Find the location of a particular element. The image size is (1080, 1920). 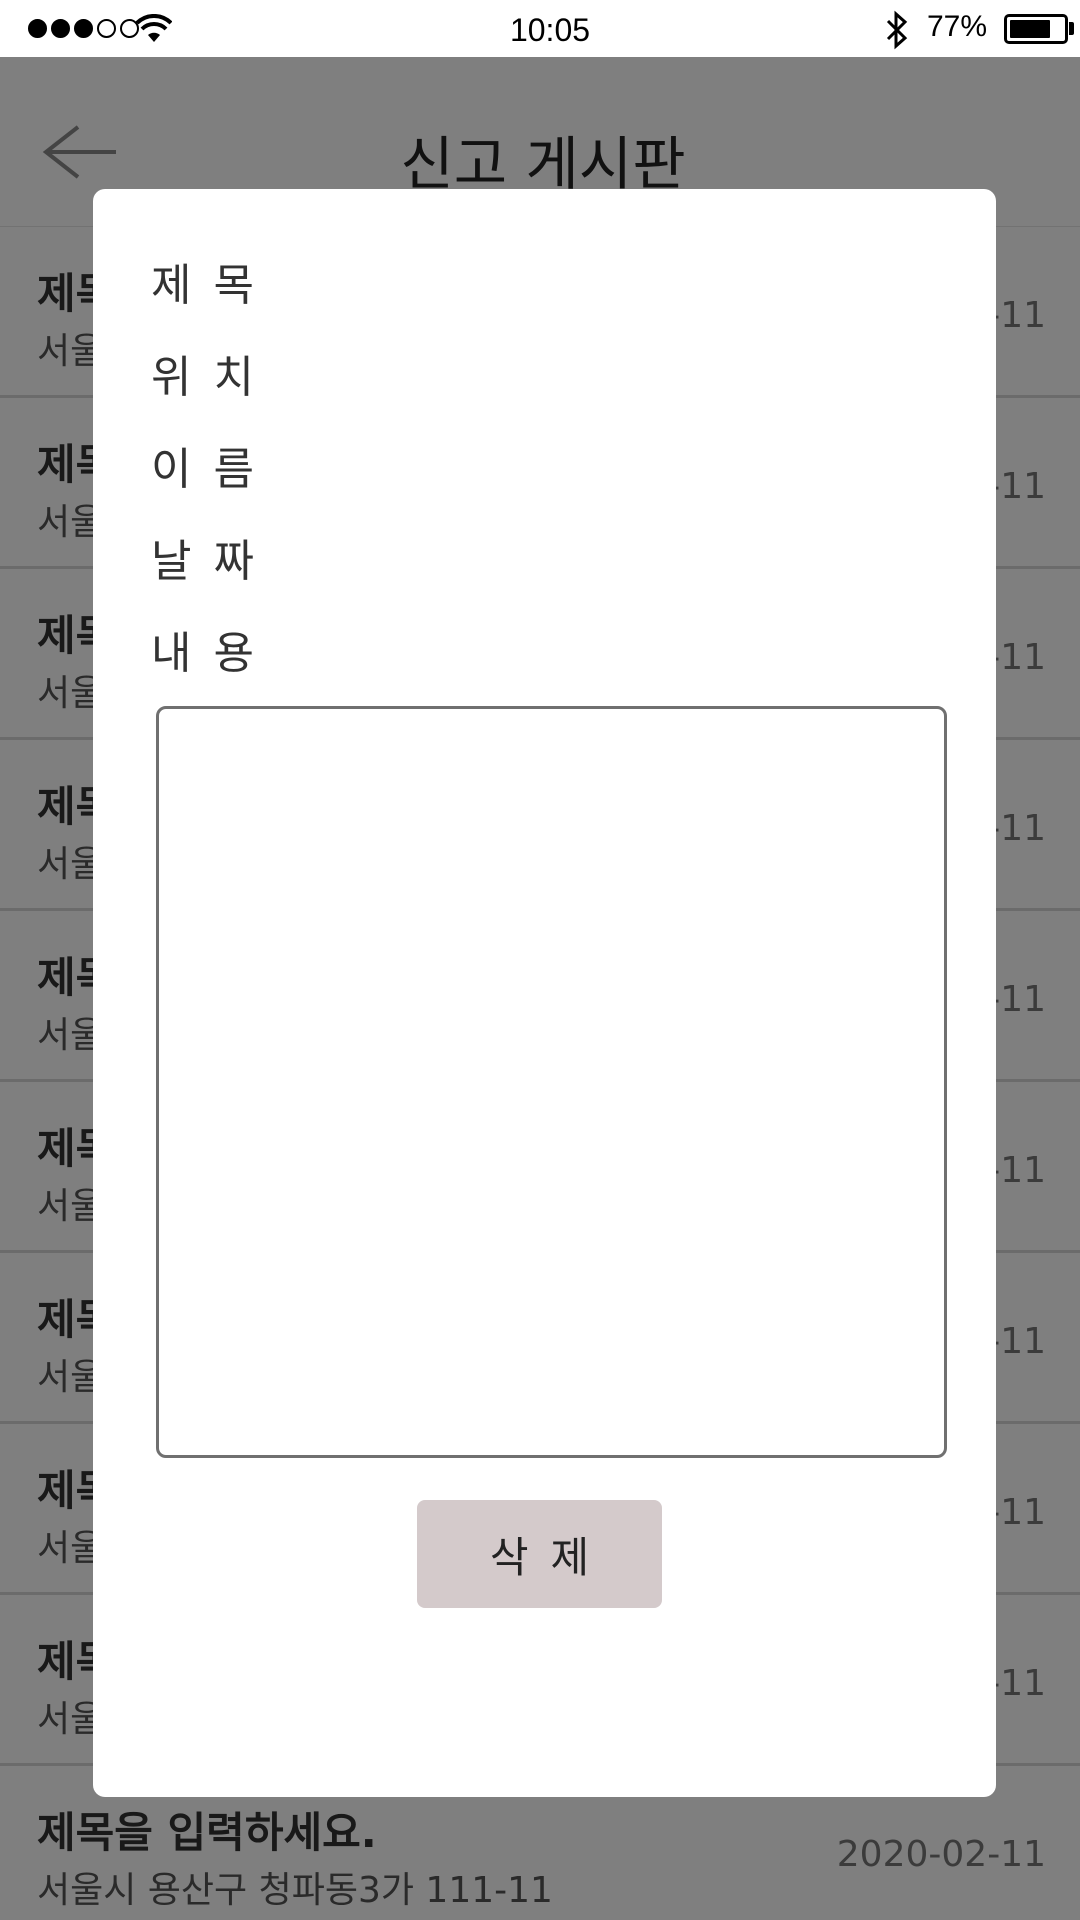

delete-button: 삭제 is located at coordinates (539, 1554).